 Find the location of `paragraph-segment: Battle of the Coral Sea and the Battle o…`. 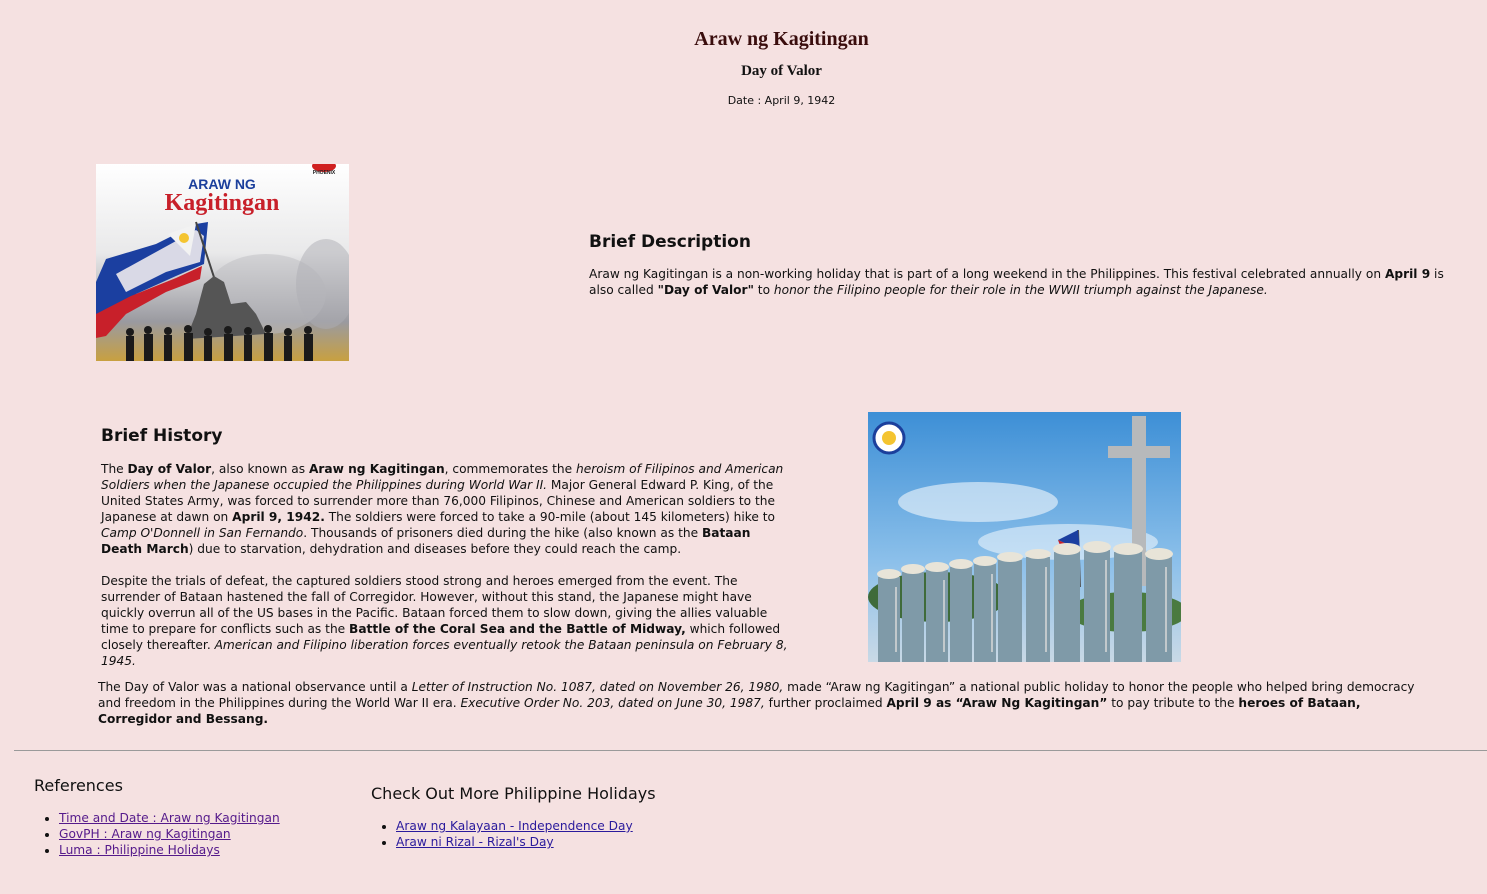

paragraph-segment: Battle of the Coral Sea and the Battle o… is located at coordinates (517, 629).